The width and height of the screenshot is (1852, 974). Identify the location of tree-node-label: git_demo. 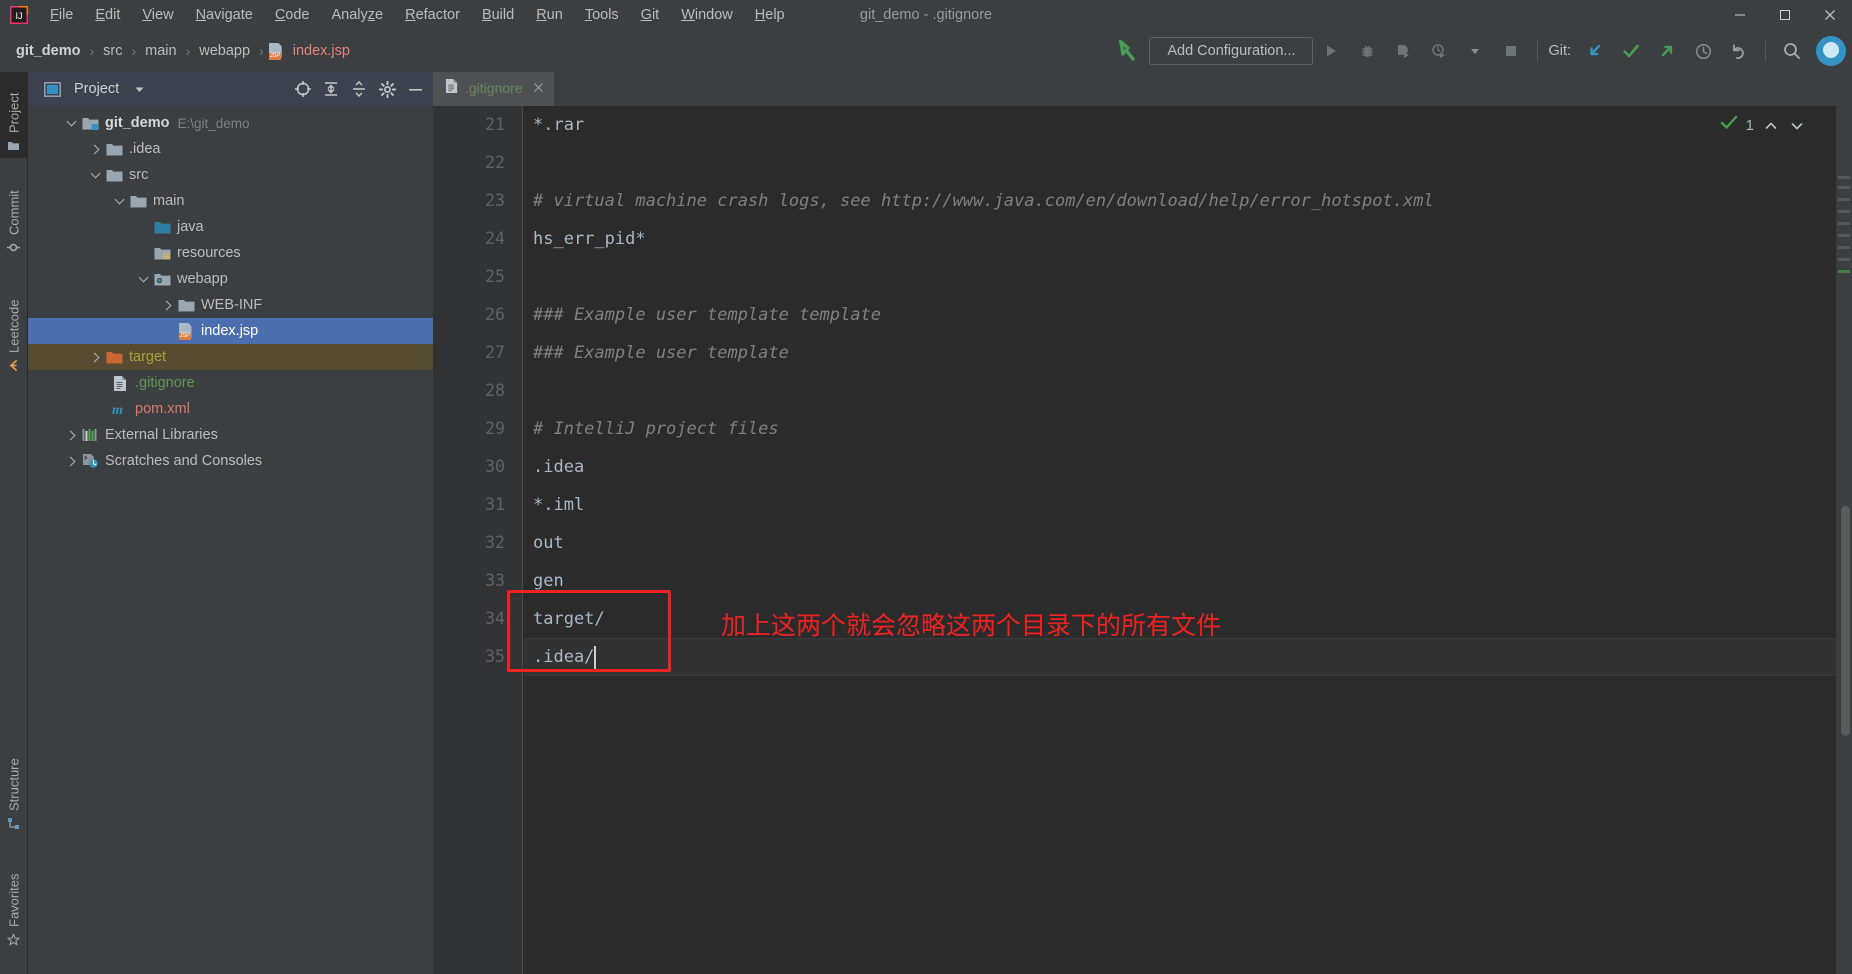
(137, 123).